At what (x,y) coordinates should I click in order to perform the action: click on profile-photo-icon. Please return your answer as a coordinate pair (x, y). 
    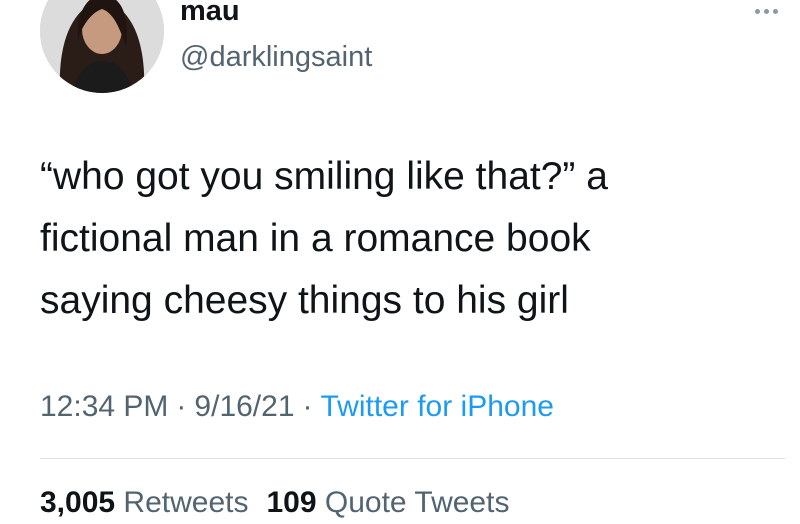
    Looking at the image, I should click on (102, 46).